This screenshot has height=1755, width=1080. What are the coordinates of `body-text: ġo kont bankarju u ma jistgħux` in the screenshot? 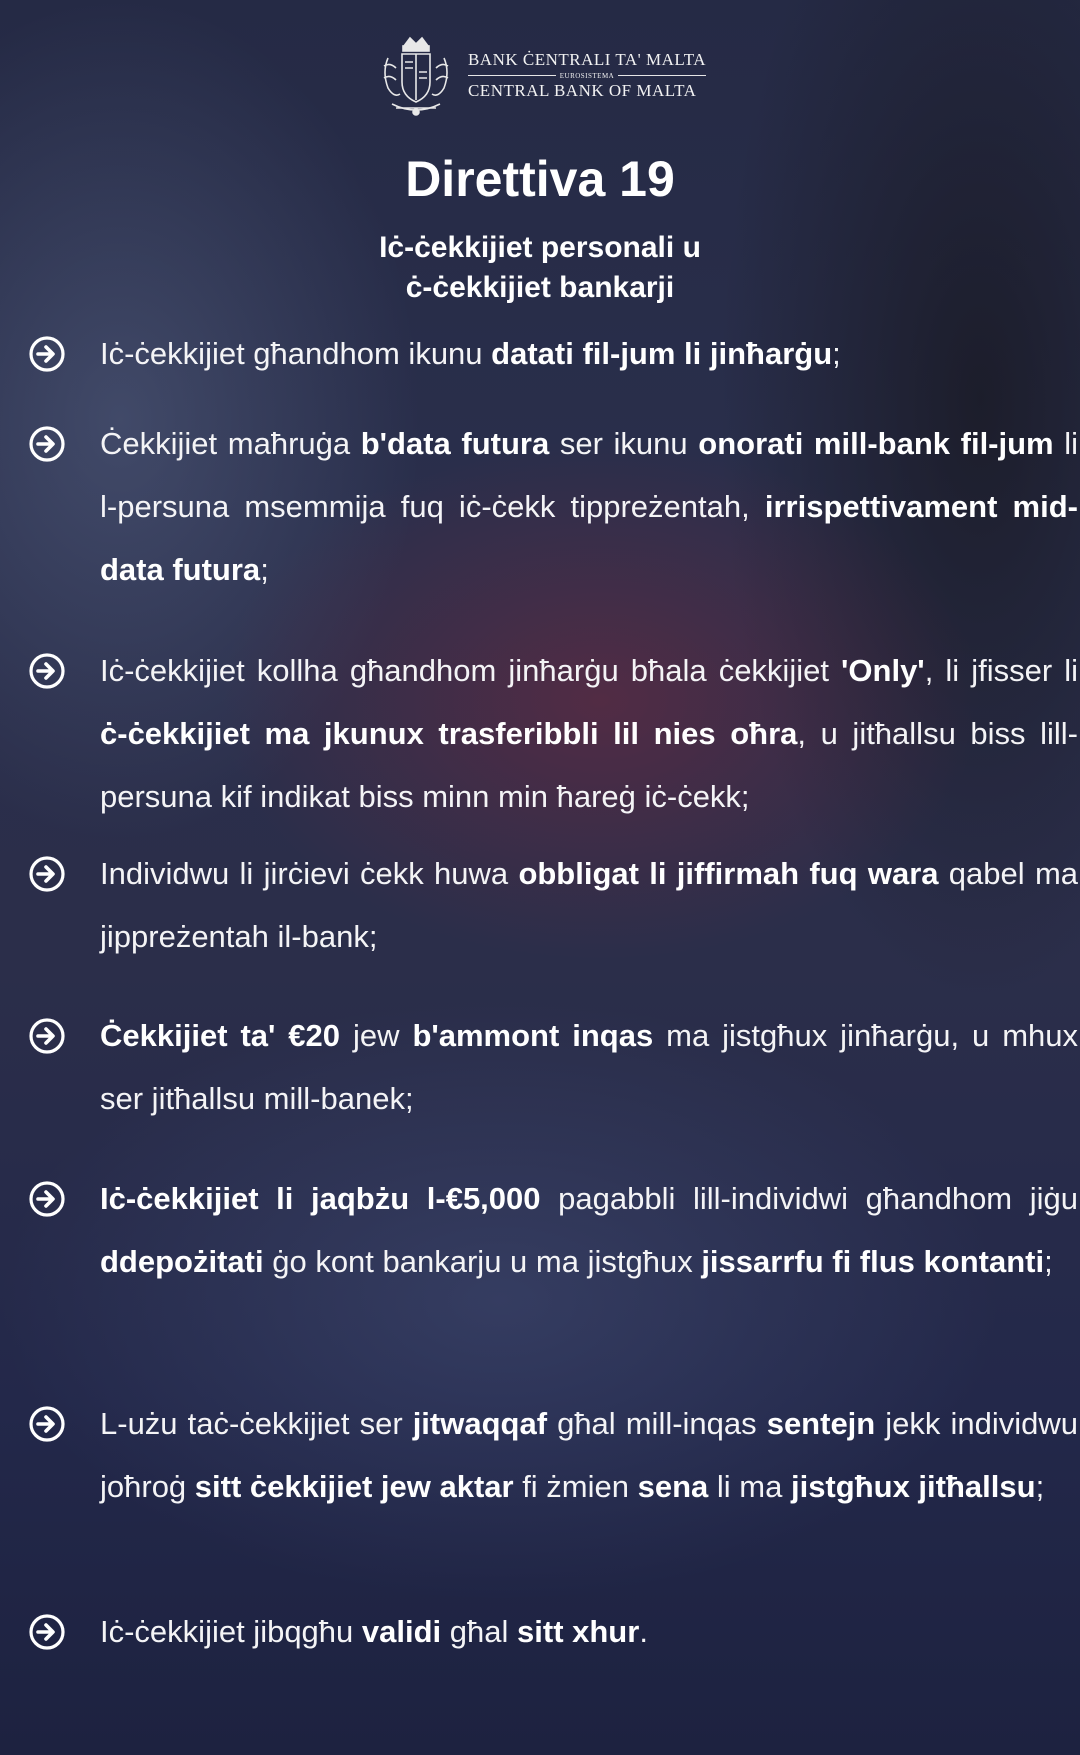 It's located at (482, 1261).